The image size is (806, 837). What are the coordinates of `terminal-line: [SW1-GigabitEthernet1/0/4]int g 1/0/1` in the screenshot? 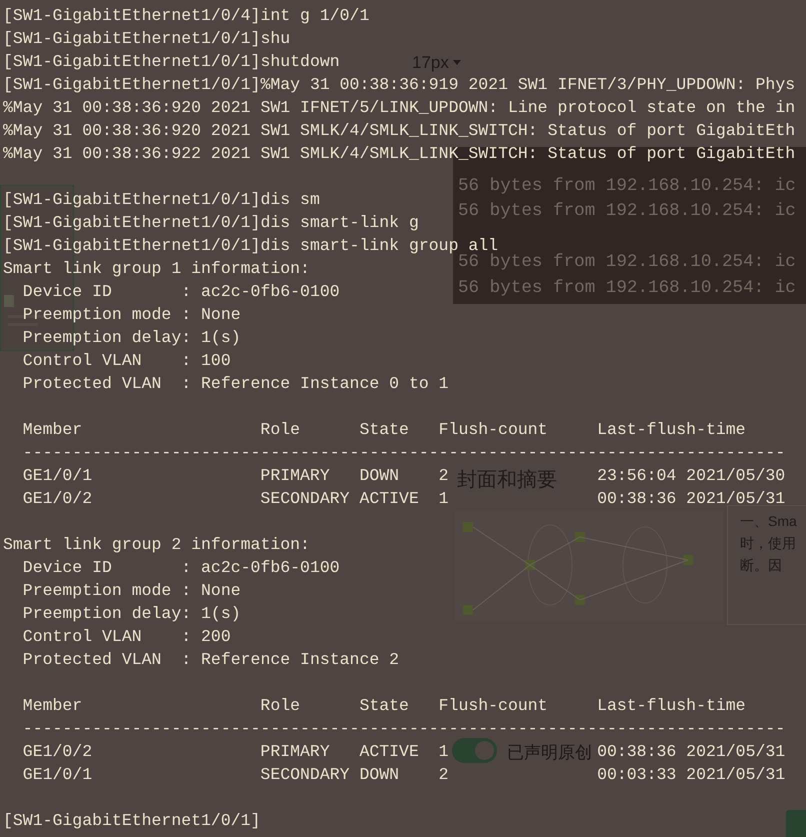 It's located at (186, 16).